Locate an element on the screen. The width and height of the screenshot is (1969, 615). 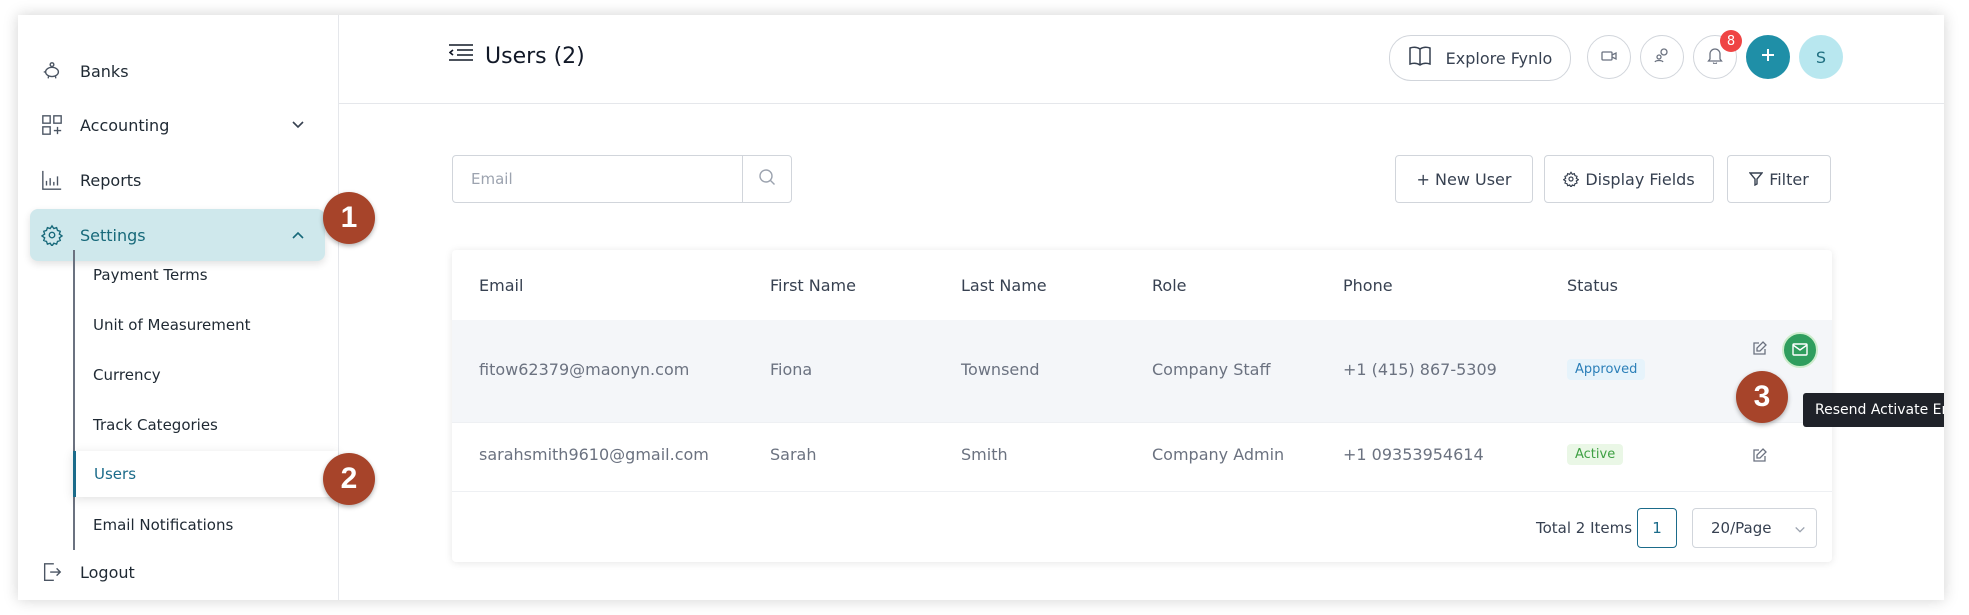
book-icon is located at coordinates (1420, 58).